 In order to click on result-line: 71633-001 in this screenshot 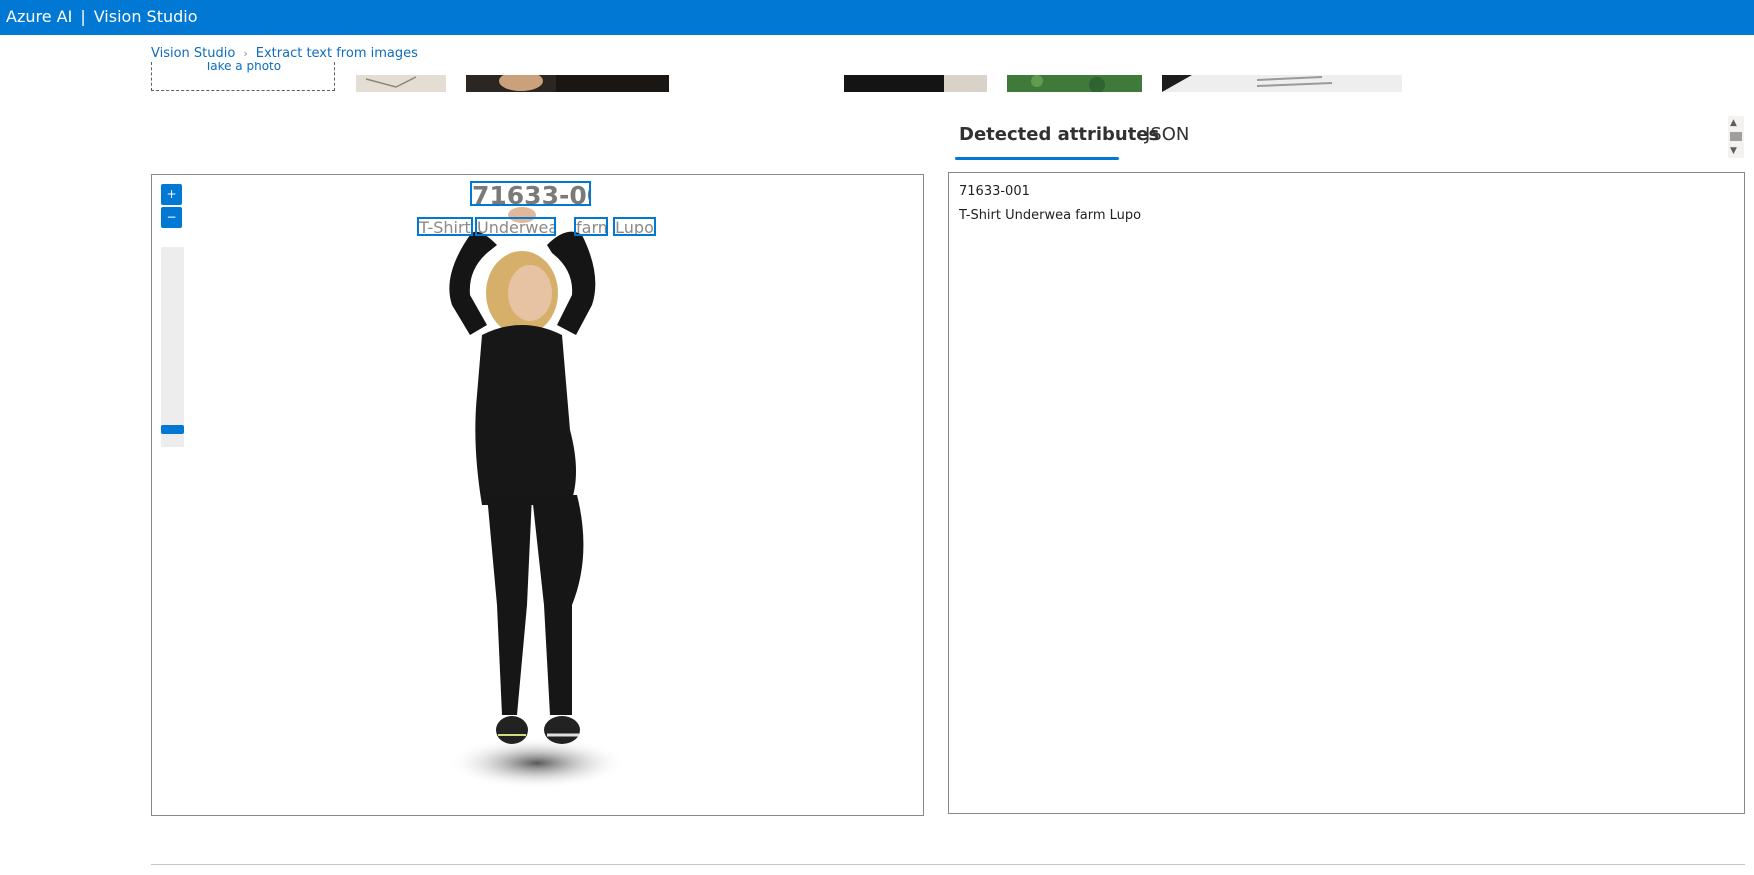, I will do `click(994, 191)`.